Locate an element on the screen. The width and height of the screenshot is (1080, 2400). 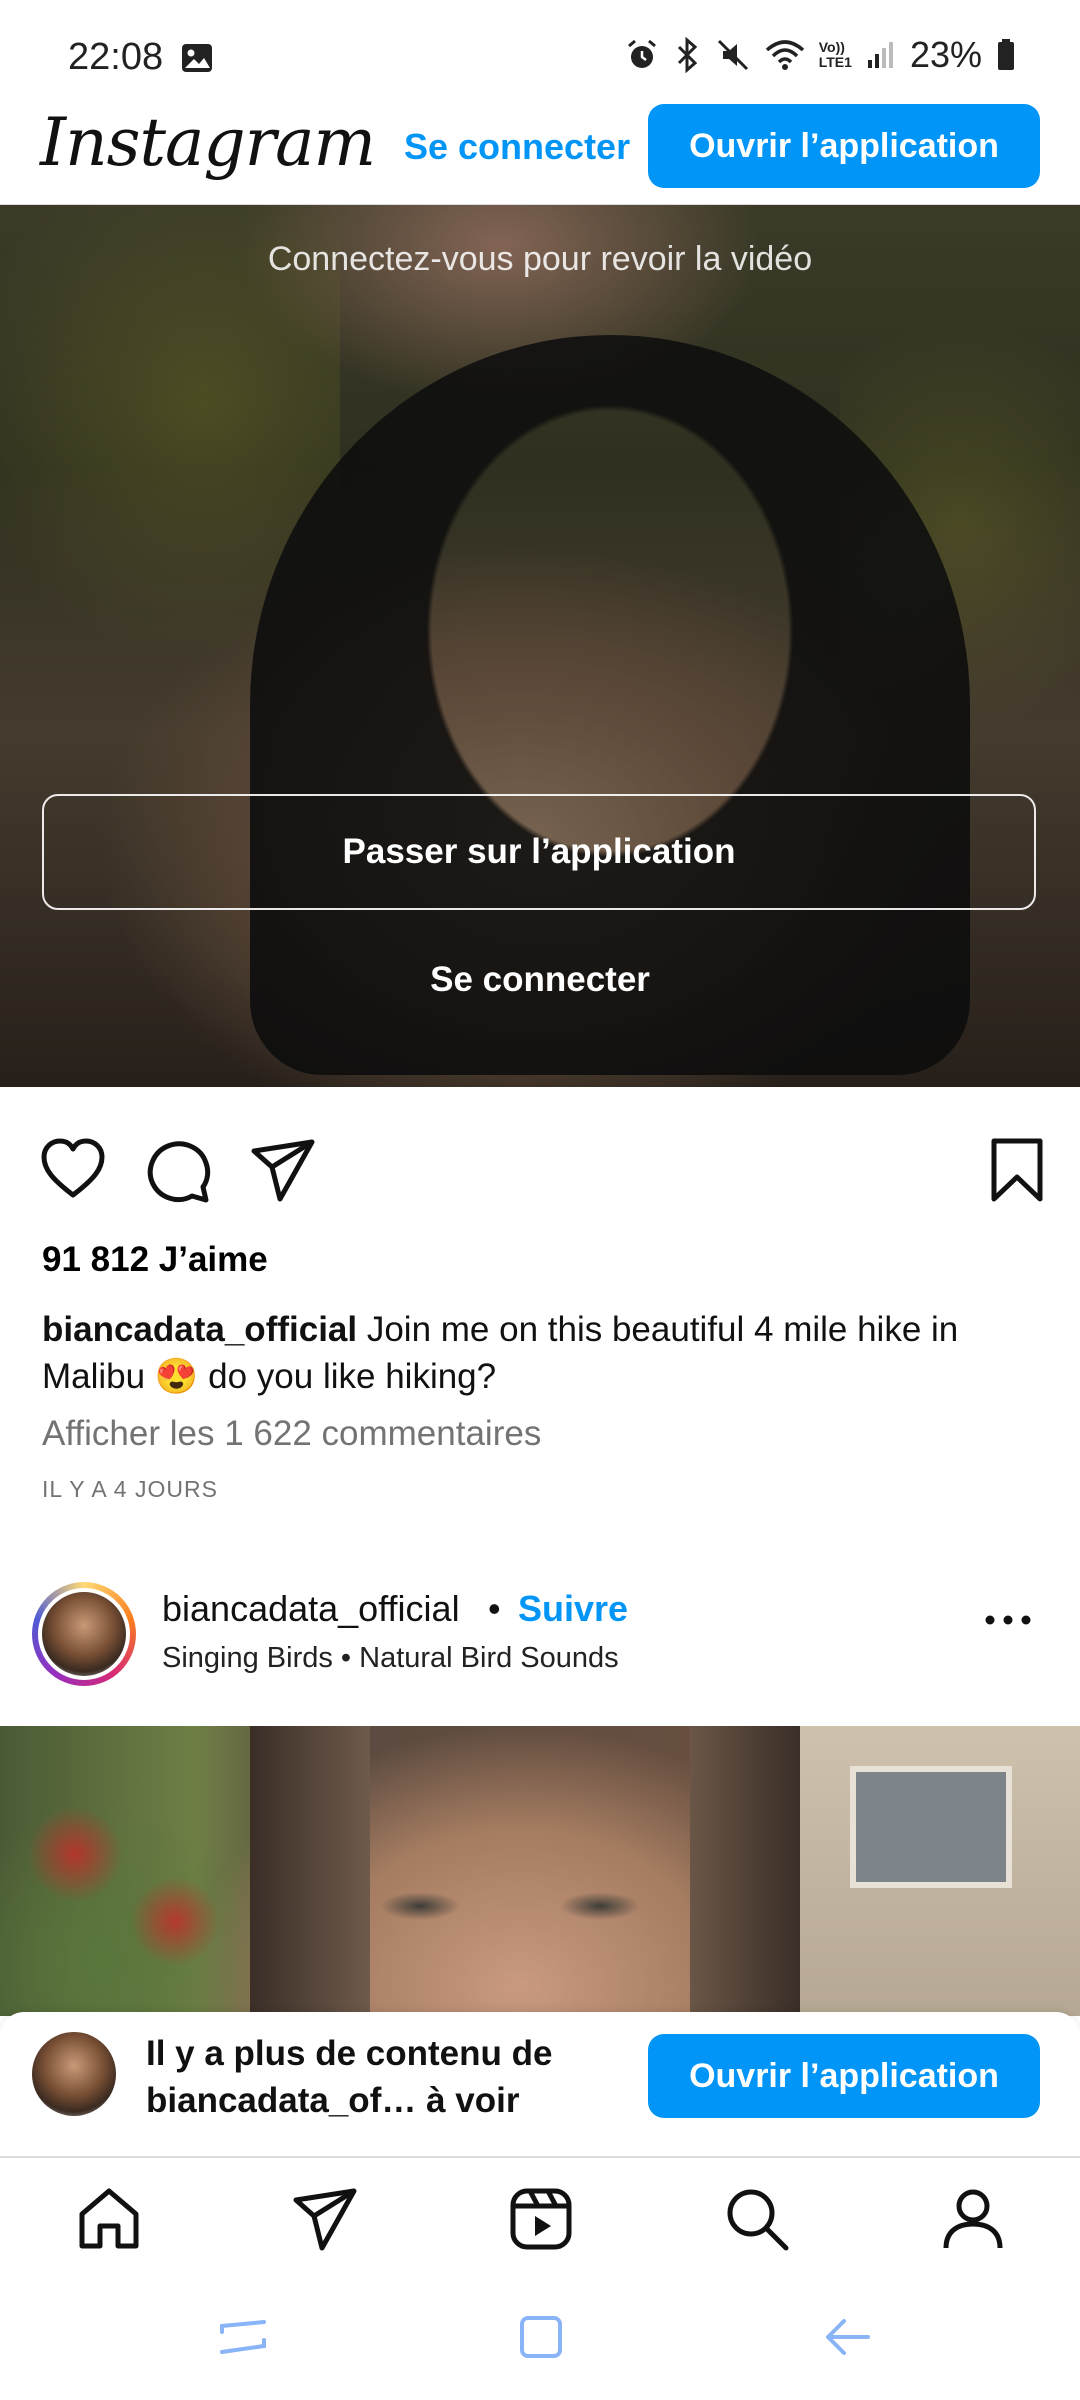
view-comments-link: Afficher les 1 622 commentaires is located at coordinates (291, 1434).